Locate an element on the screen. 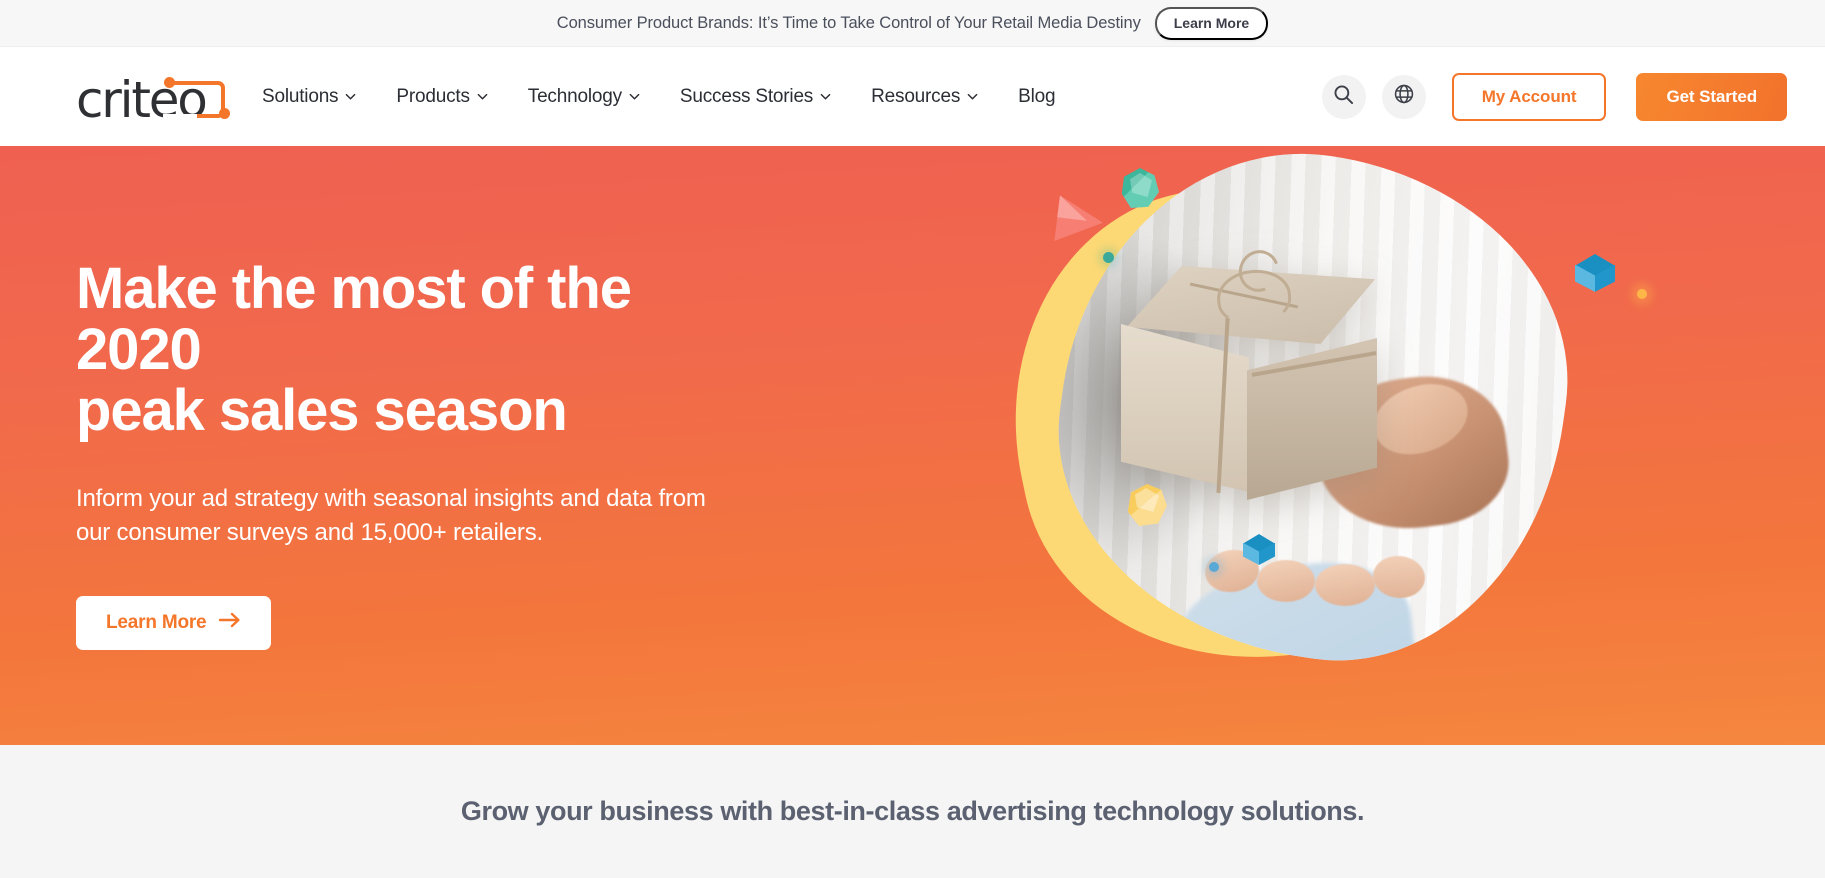 The image size is (1825, 878). arrow-right-icon is located at coordinates (230, 623).